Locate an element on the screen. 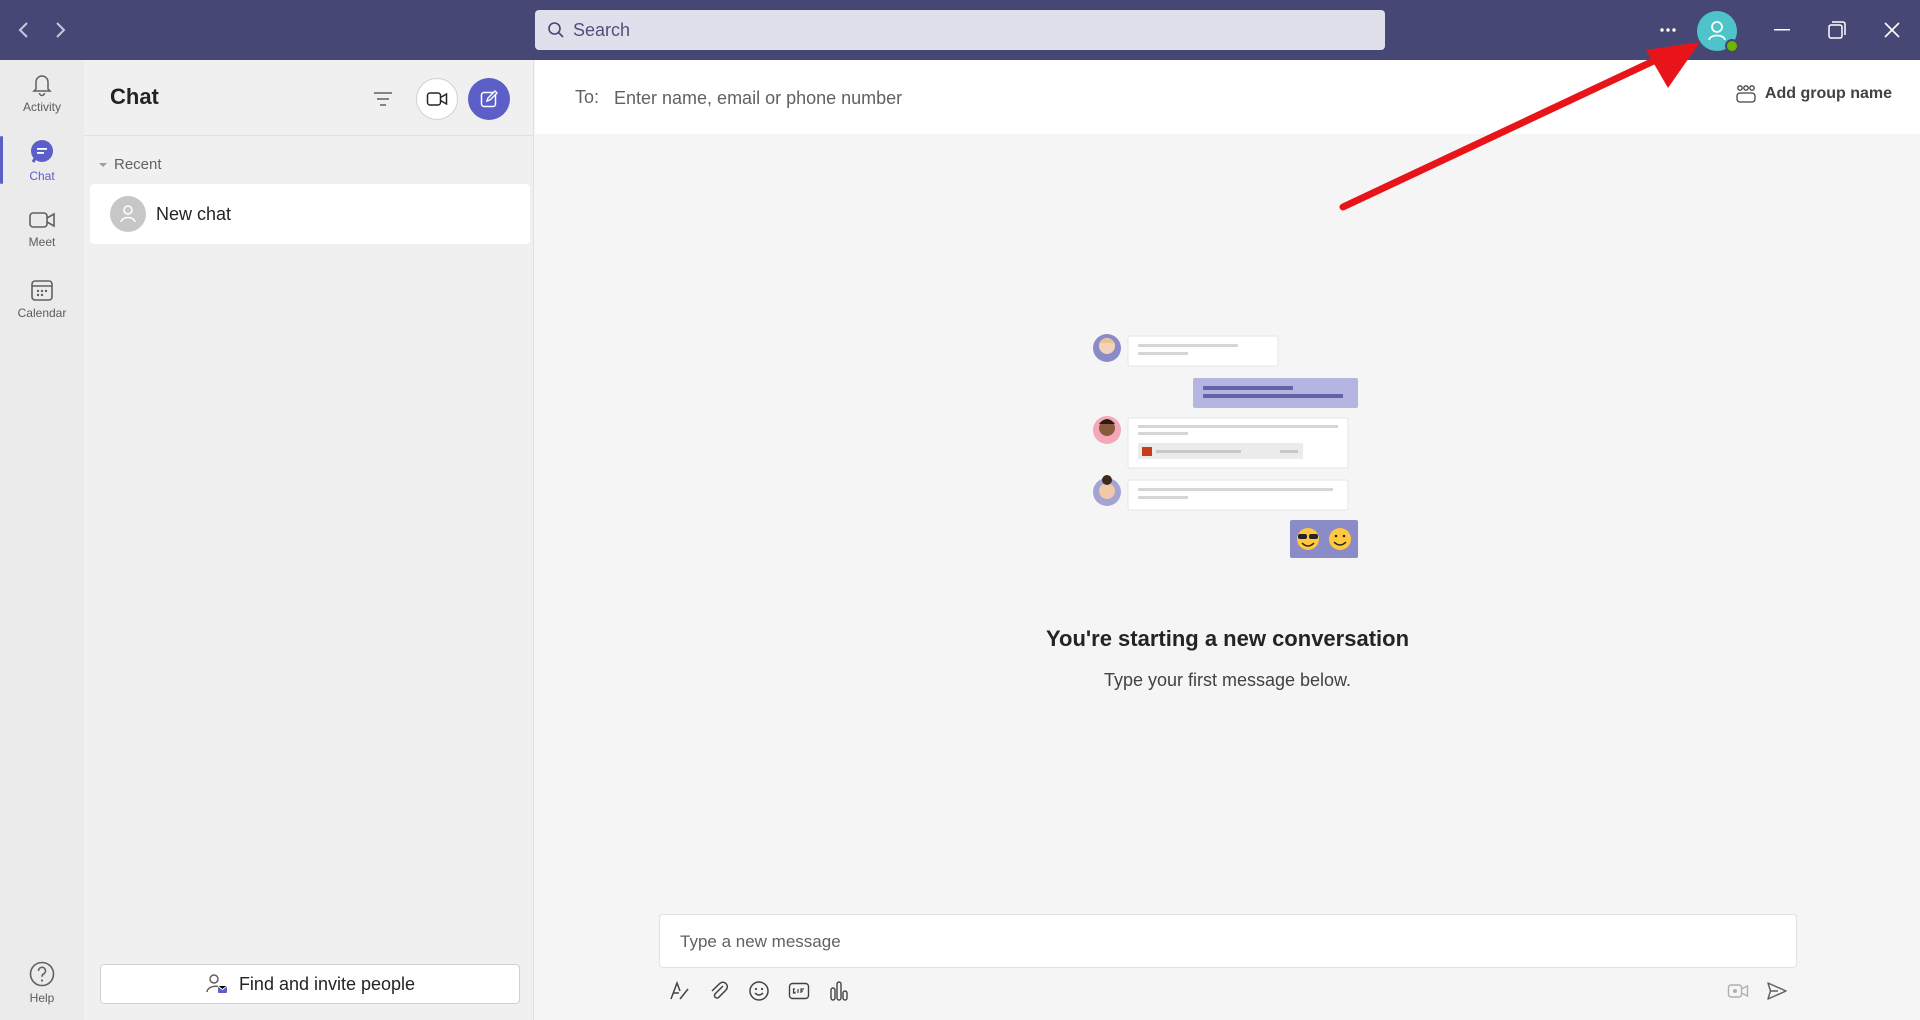 The image size is (1920, 1020). filter-button is located at coordinates (383, 99).